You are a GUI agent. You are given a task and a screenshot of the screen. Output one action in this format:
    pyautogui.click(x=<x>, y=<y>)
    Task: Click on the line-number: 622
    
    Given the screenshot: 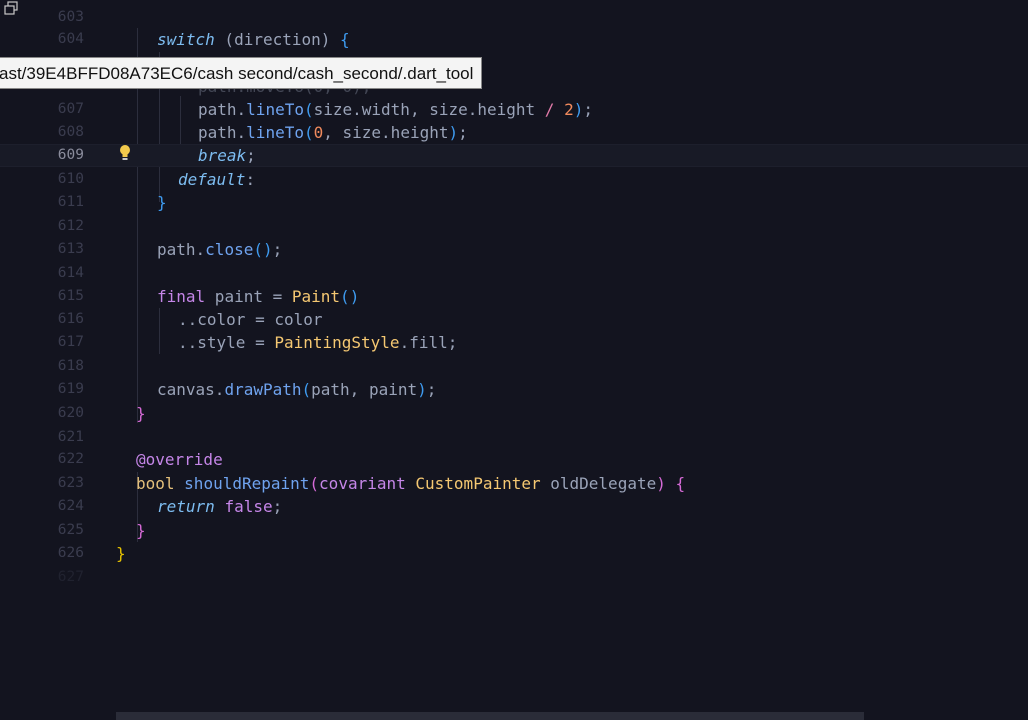 What is the action you would take?
    pyautogui.click(x=70, y=459)
    